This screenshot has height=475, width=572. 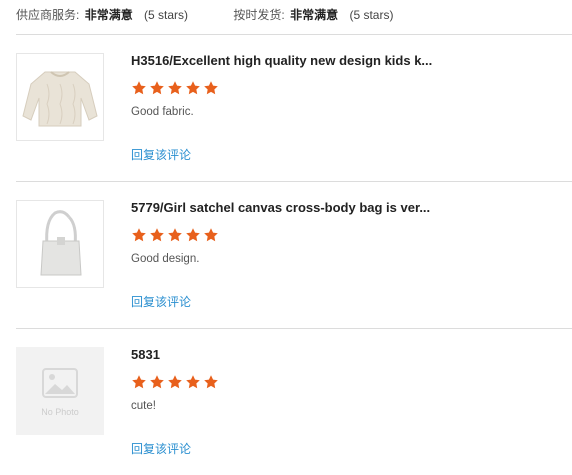 What do you see at coordinates (259, 15) in the screenshot?
I see `delivery-label: 按时发货:` at bounding box center [259, 15].